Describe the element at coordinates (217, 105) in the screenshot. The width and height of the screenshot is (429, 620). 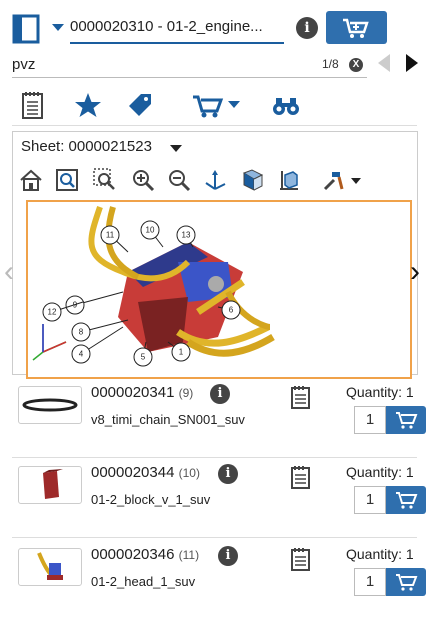
I see `cart-icon` at that location.